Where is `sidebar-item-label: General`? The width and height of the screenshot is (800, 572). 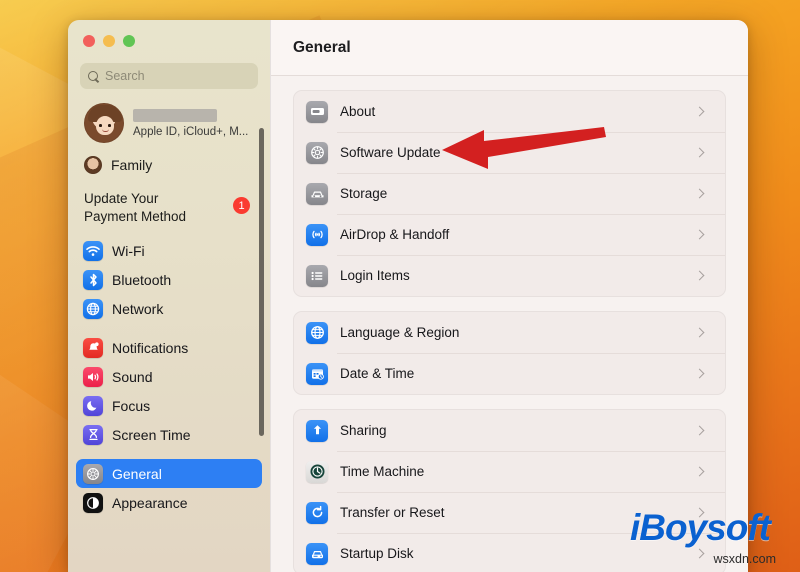 sidebar-item-label: General is located at coordinates (137, 473).